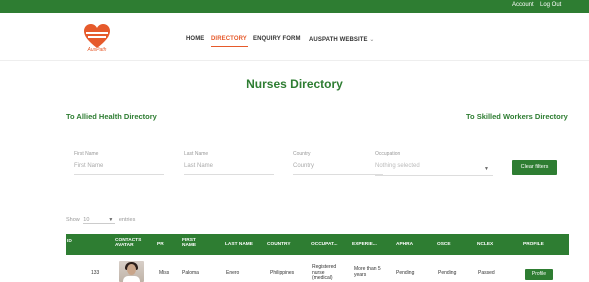  Describe the element at coordinates (69, 241) in the screenshot. I see `col-id: ID` at that location.